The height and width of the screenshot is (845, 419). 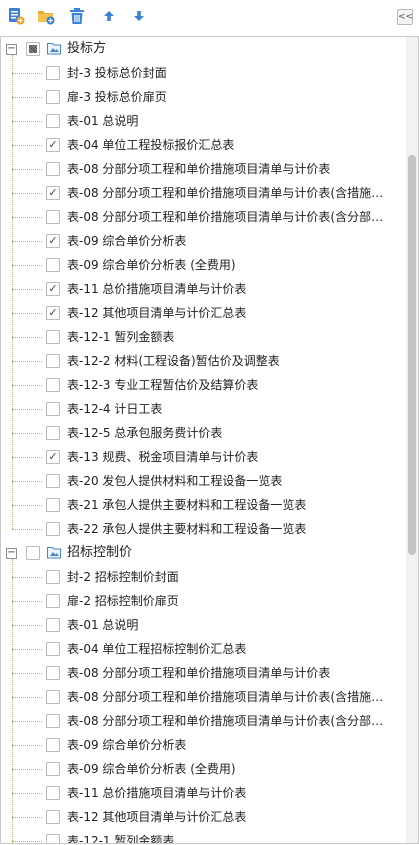 I want to click on tree-item-label: 扉-2 招标控制价扉页, so click(x=123, y=601).